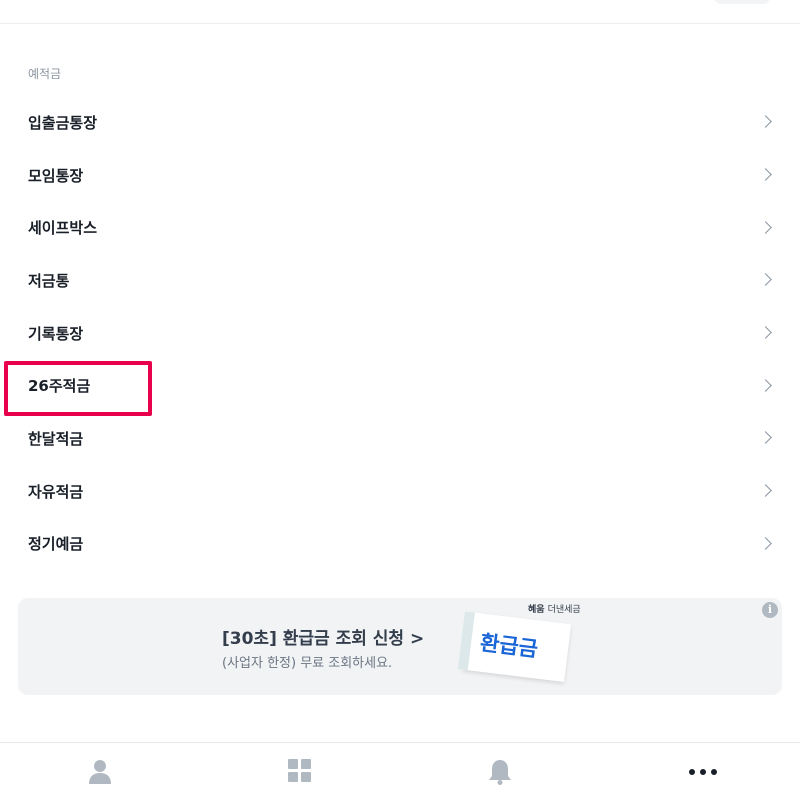 The width and height of the screenshot is (800, 801). I want to click on more-icon, so click(703, 772).